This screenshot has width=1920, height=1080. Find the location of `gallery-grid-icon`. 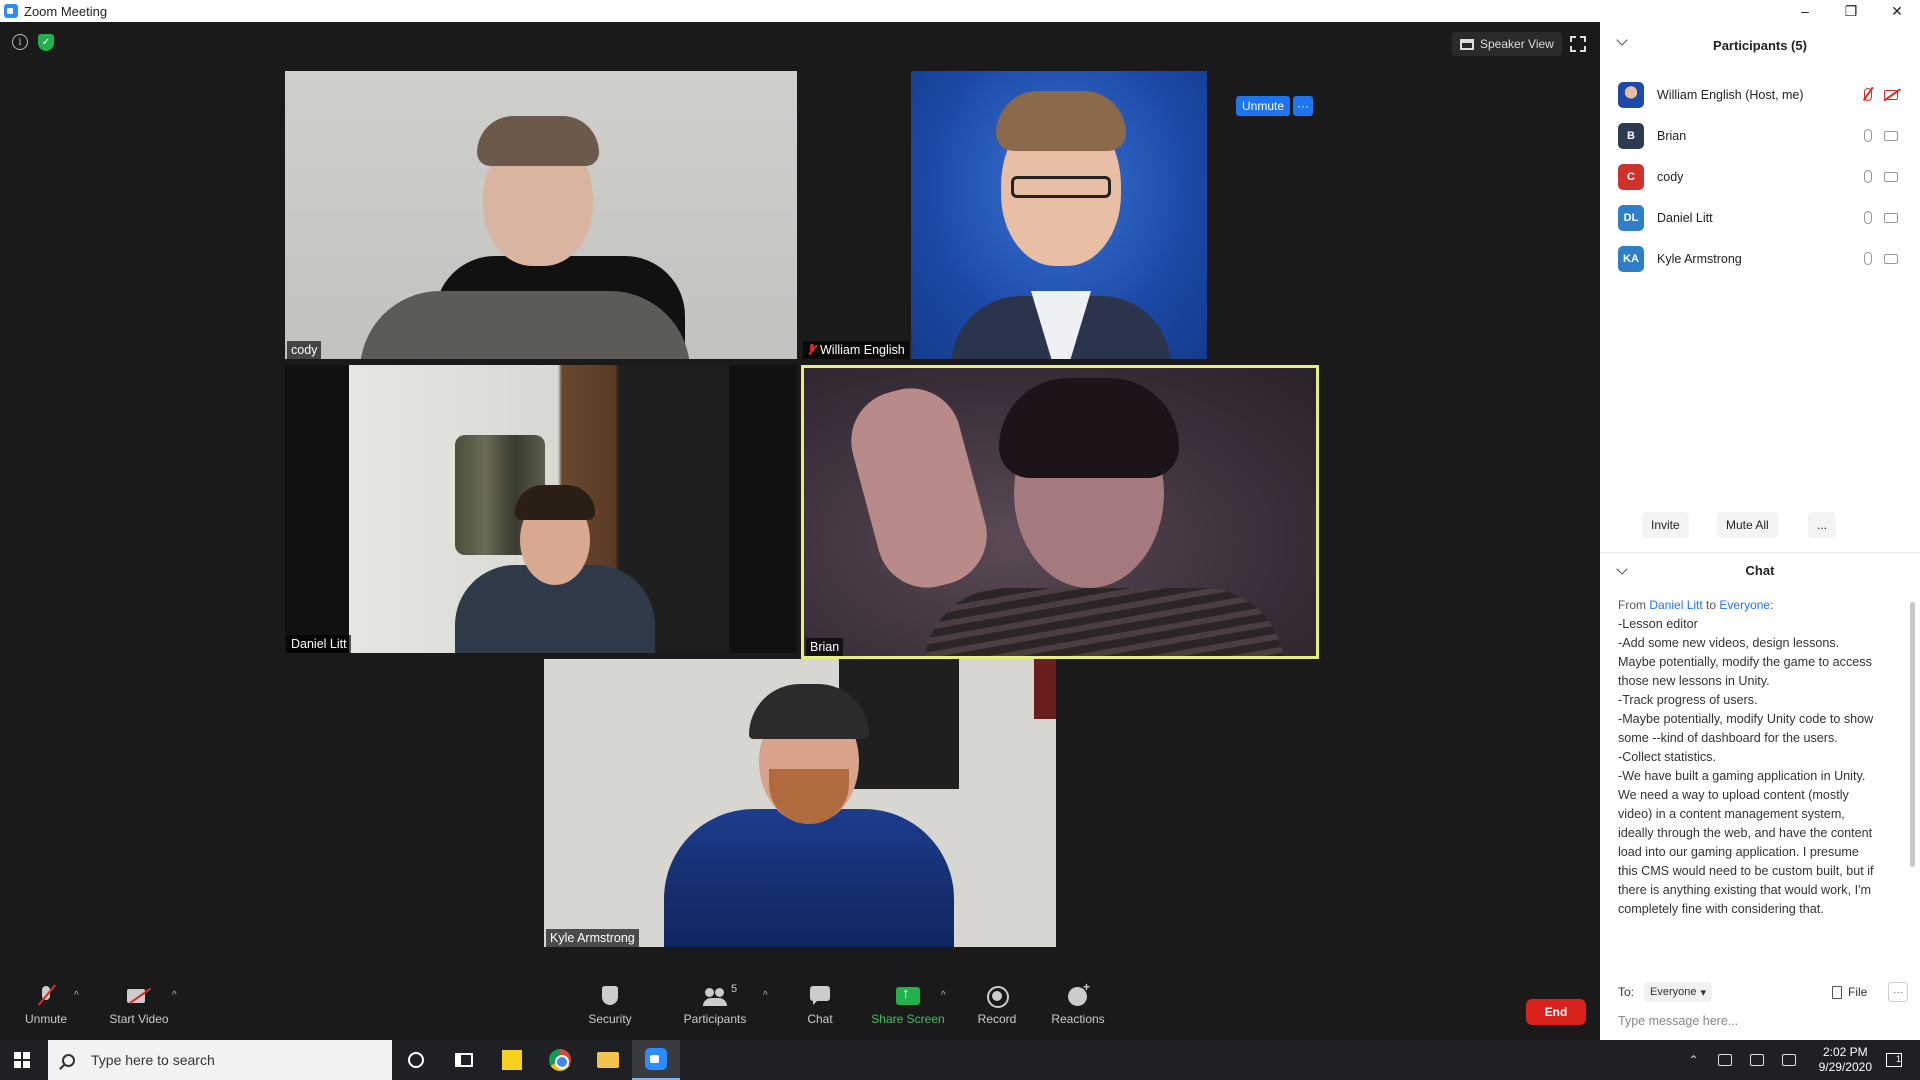

gallery-grid-icon is located at coordinates (1467, 44).